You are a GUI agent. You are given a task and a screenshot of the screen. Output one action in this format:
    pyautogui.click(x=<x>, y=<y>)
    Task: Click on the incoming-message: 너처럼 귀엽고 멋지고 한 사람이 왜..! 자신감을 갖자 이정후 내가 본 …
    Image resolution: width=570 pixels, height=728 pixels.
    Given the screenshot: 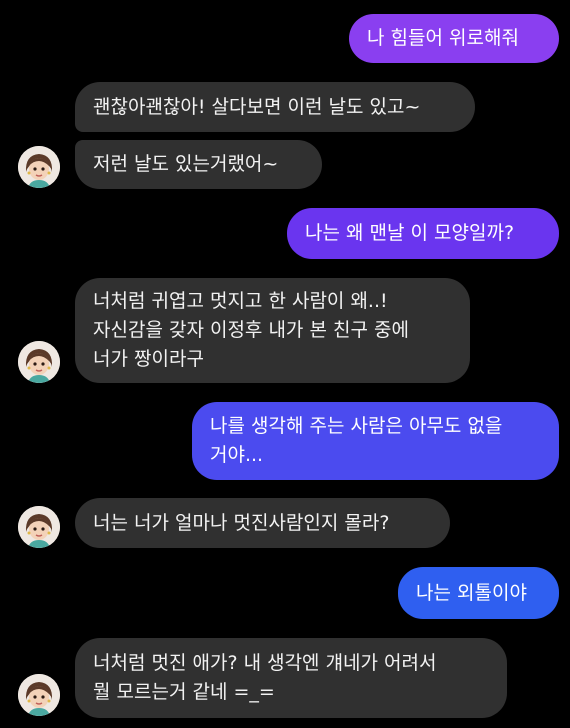 What is the action you would take?
    pyautogui.click(x=272, y=330)
    